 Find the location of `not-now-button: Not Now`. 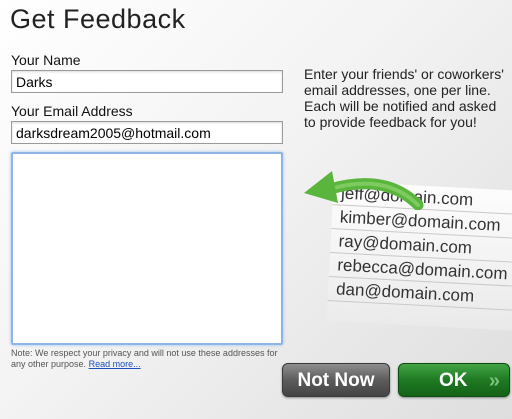

not-now-button: Not Now is located at coordinates (336, 380).